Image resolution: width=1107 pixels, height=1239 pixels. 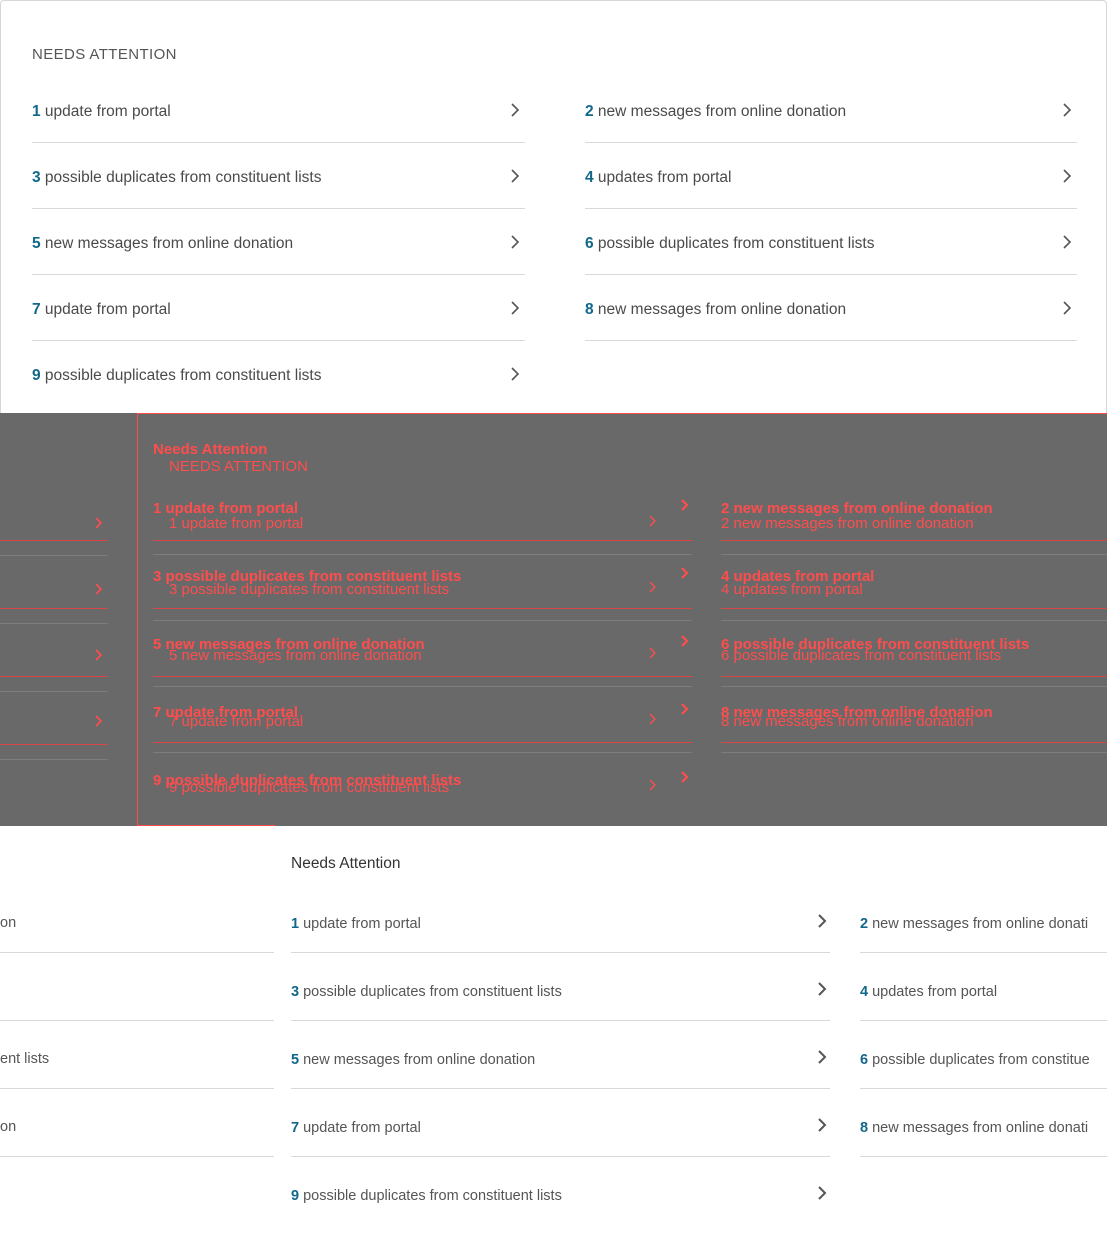 I want to click on attention-item: 8 new messages from online donation, so click(x=831, y=333).